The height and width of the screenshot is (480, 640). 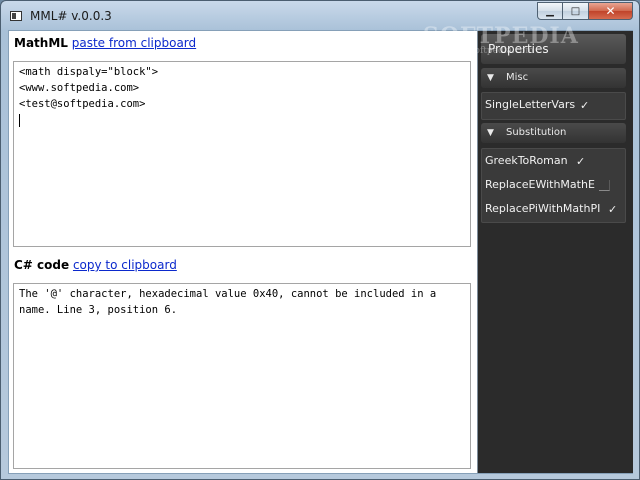 I want to click on close-button: ✕, so click(x=611, y=11).